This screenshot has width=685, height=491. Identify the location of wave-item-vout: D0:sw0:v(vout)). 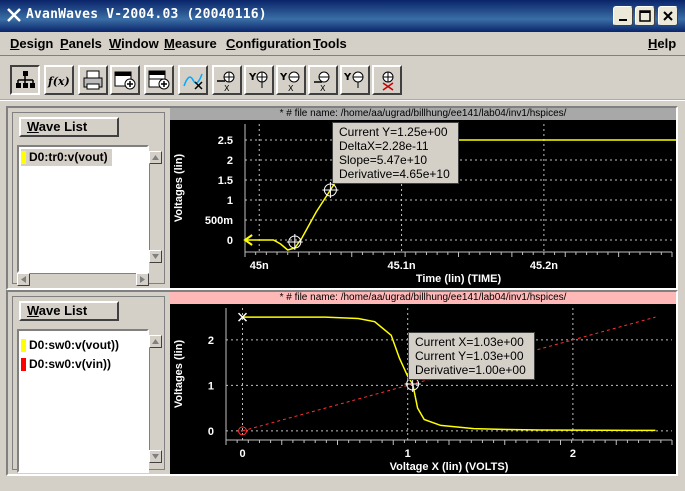
(70, 345).